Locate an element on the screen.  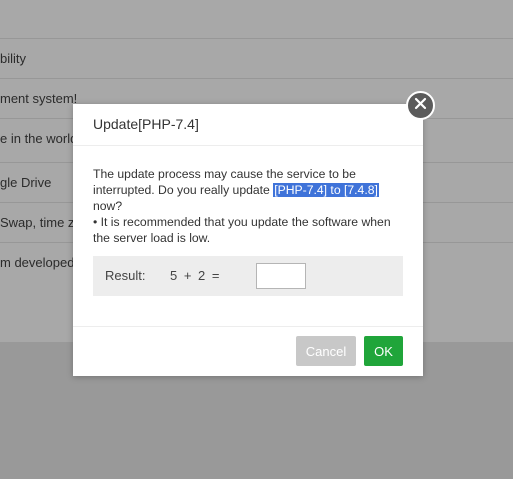
result-input is located at coordinates (281, 276).